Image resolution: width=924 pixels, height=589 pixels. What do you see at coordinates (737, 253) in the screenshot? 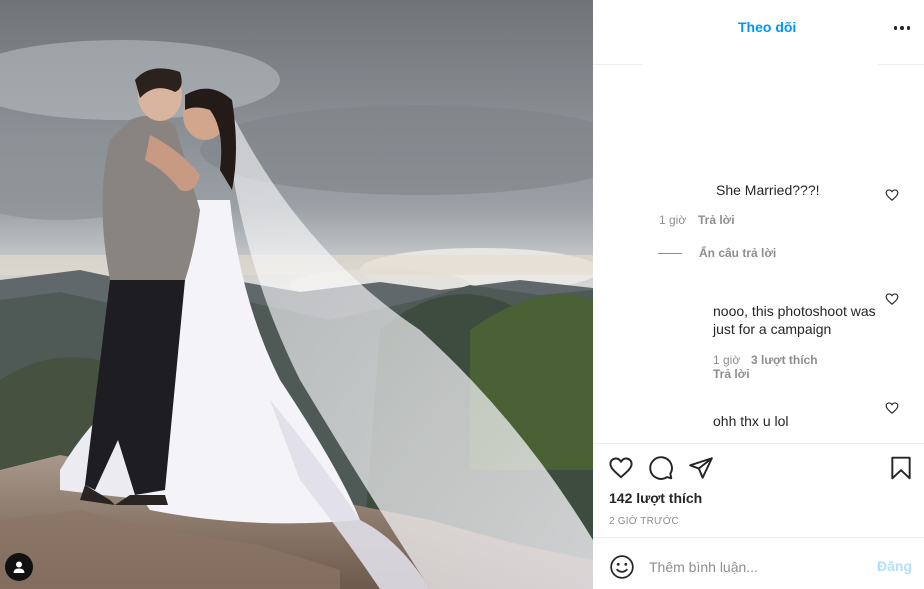
I see `hide-replies-button: Ẩn câu trả lời` at bounding box center [737, 253].